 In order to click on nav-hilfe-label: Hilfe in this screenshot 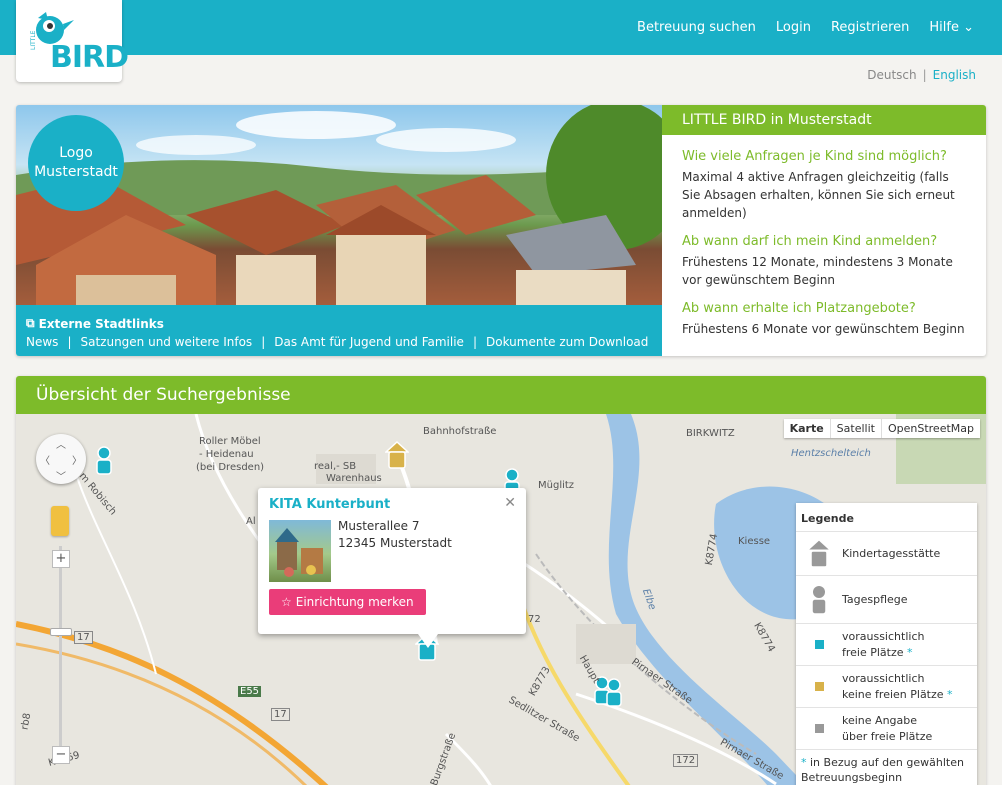, I will do `click(944, 27)`.